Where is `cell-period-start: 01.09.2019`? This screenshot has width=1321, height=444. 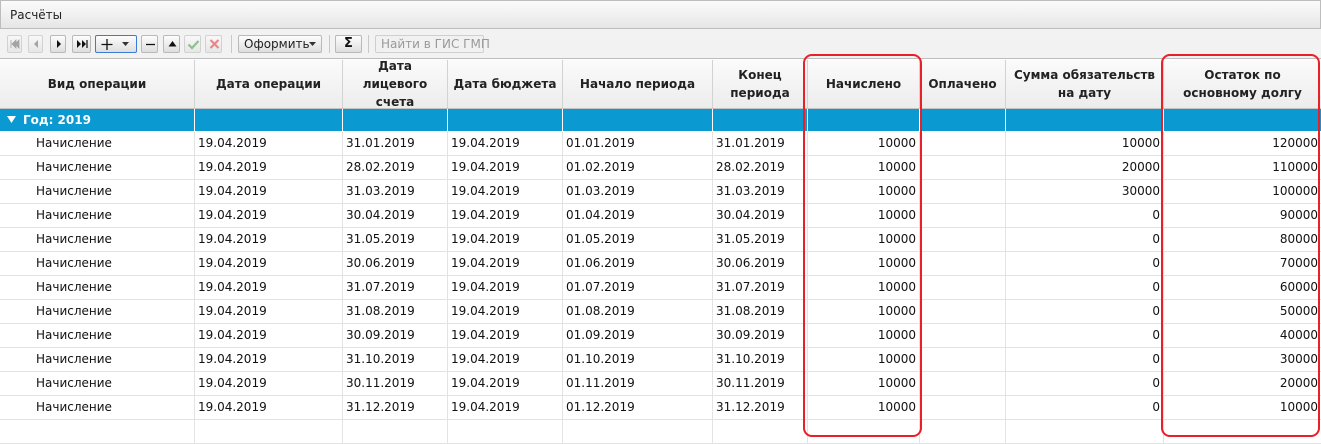 cell-period-start: 01.09.2019 is located at coordinates (638, 335).